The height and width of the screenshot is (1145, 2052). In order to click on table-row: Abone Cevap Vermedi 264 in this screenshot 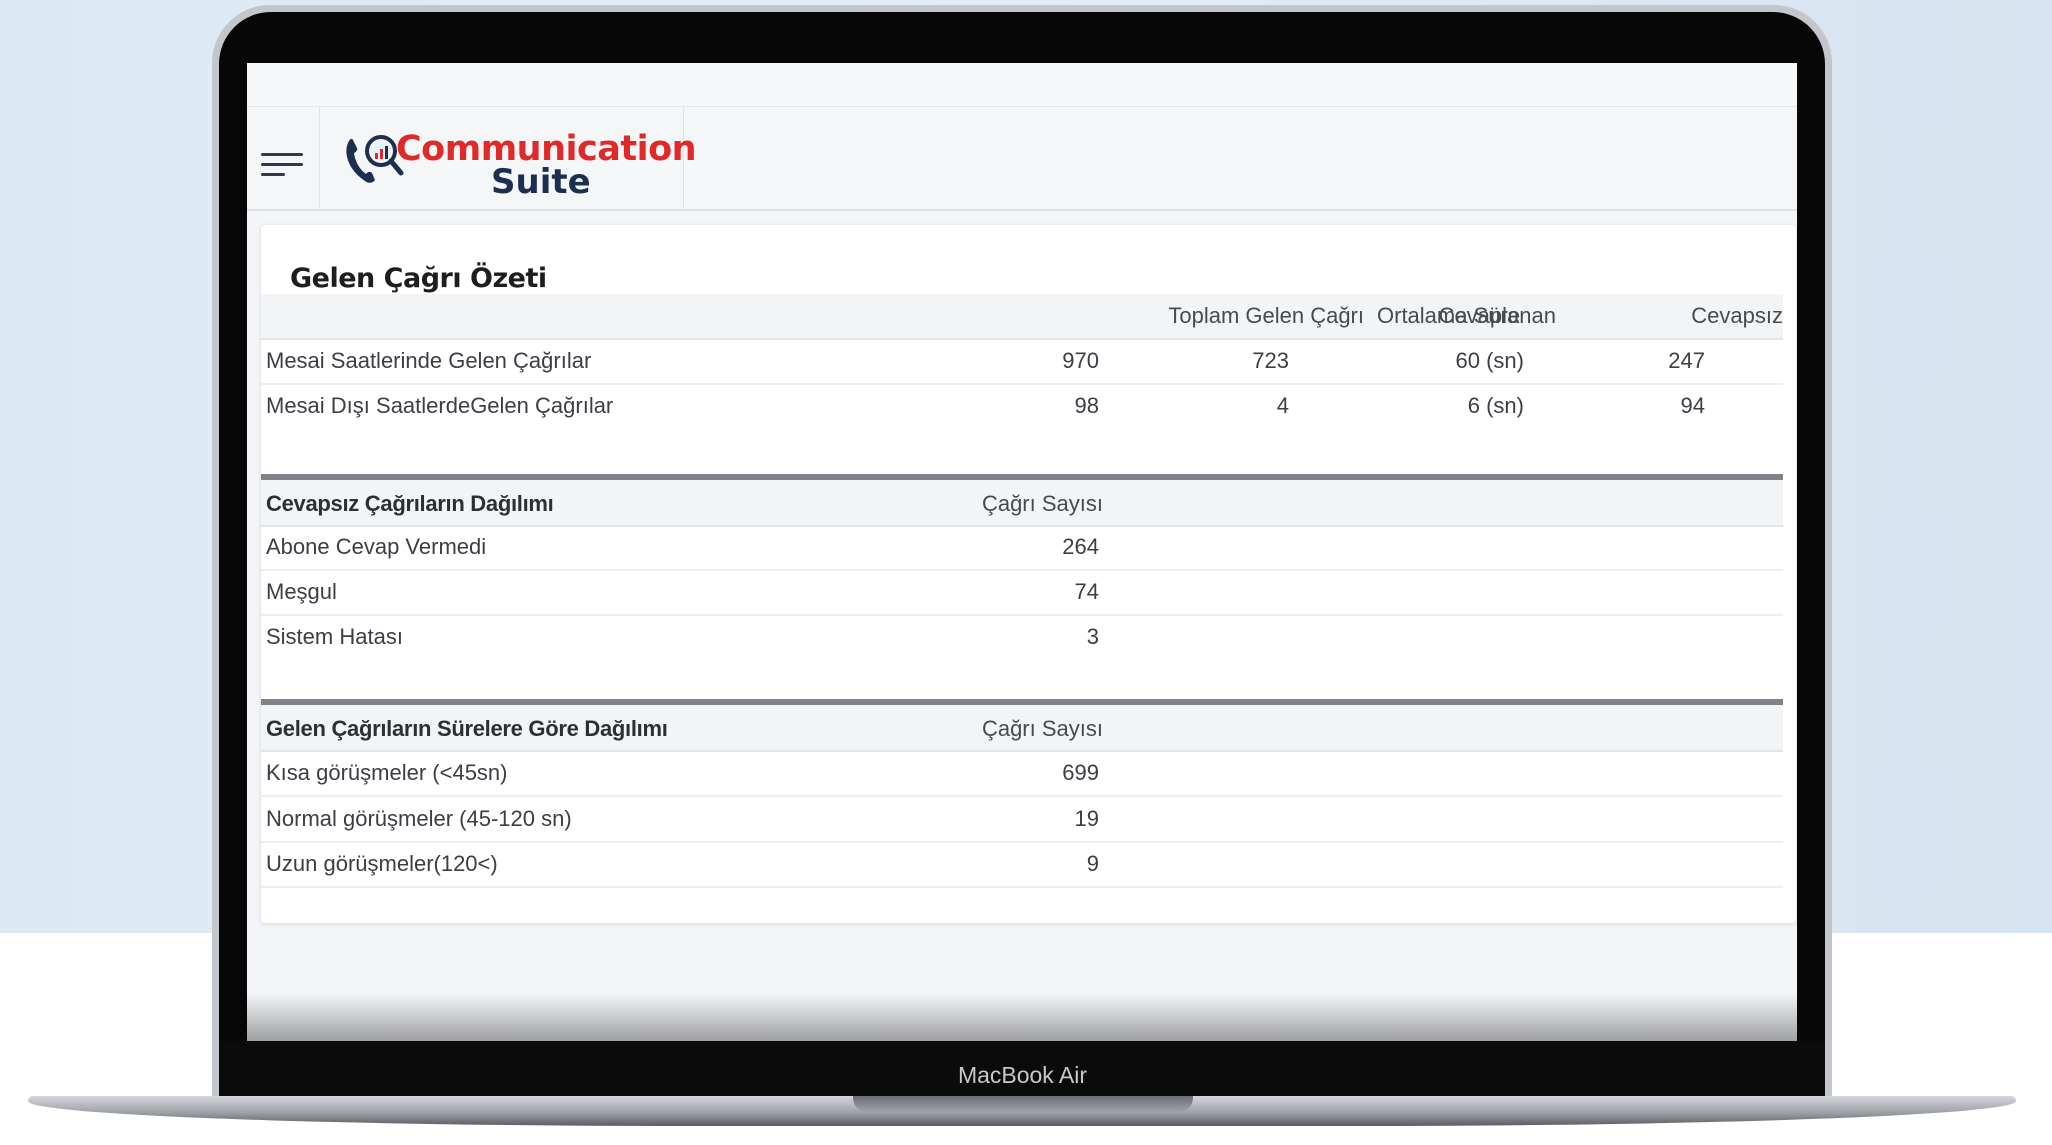, I will do `click(1022, 548)`.